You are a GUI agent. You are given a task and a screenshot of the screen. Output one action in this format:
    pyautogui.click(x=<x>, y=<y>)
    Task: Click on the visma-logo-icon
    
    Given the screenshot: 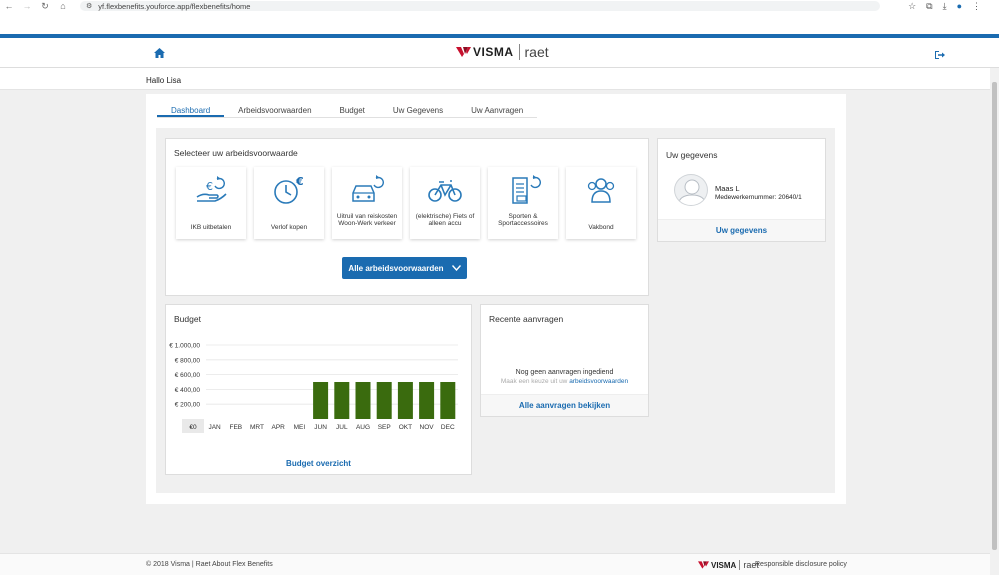 What is the action you would take?
    pyautogui.click(x=463, y=52)
    